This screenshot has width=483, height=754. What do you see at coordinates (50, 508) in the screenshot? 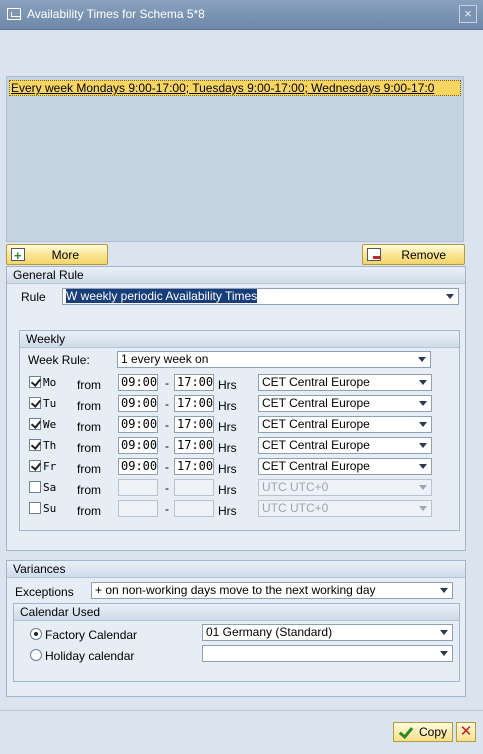
I see `day-label-su: Su` at bounding box center [50, 508].